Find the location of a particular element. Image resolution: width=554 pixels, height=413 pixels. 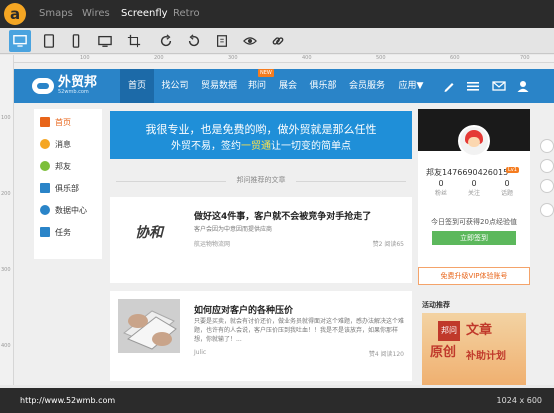

thumbnail-logo-text: 协和 is located at coordinates (149, 233).